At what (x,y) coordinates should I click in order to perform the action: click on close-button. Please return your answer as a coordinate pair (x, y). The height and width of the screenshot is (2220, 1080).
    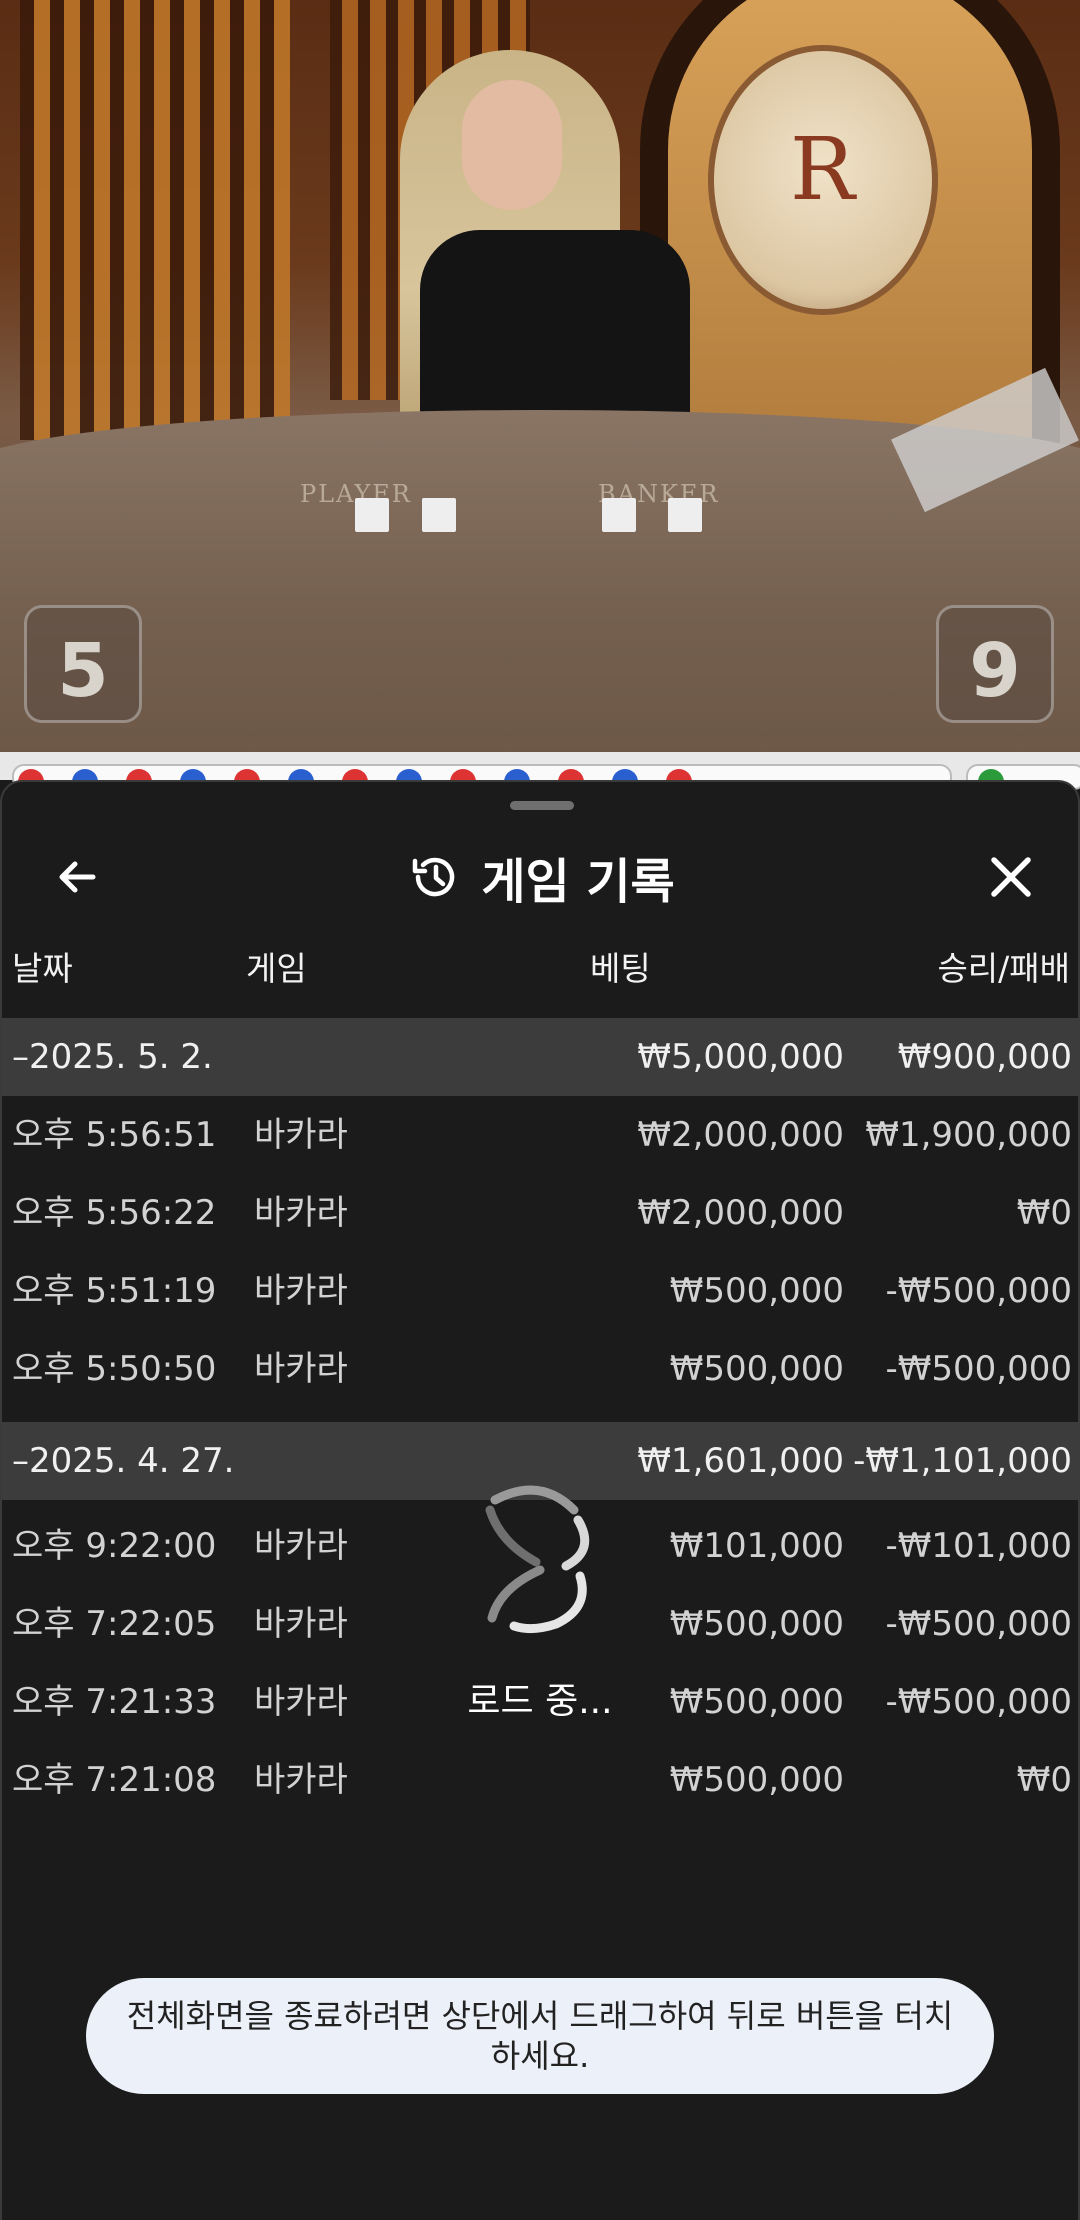
    Looking at the image, I should click on (1011, 877).